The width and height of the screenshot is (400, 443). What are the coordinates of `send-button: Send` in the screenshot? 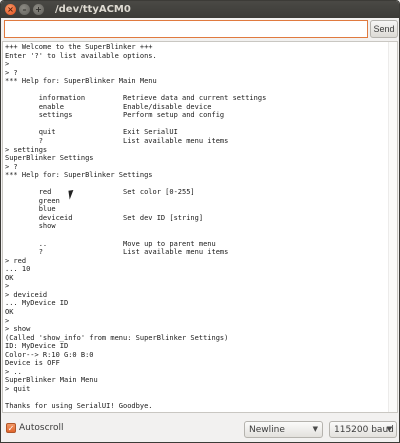 It's located at (384, 29).